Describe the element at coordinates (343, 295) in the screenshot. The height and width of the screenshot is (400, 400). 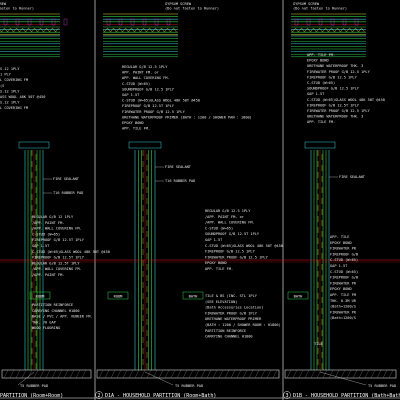
I see `layer-label: APP. TILE FM` at that location.